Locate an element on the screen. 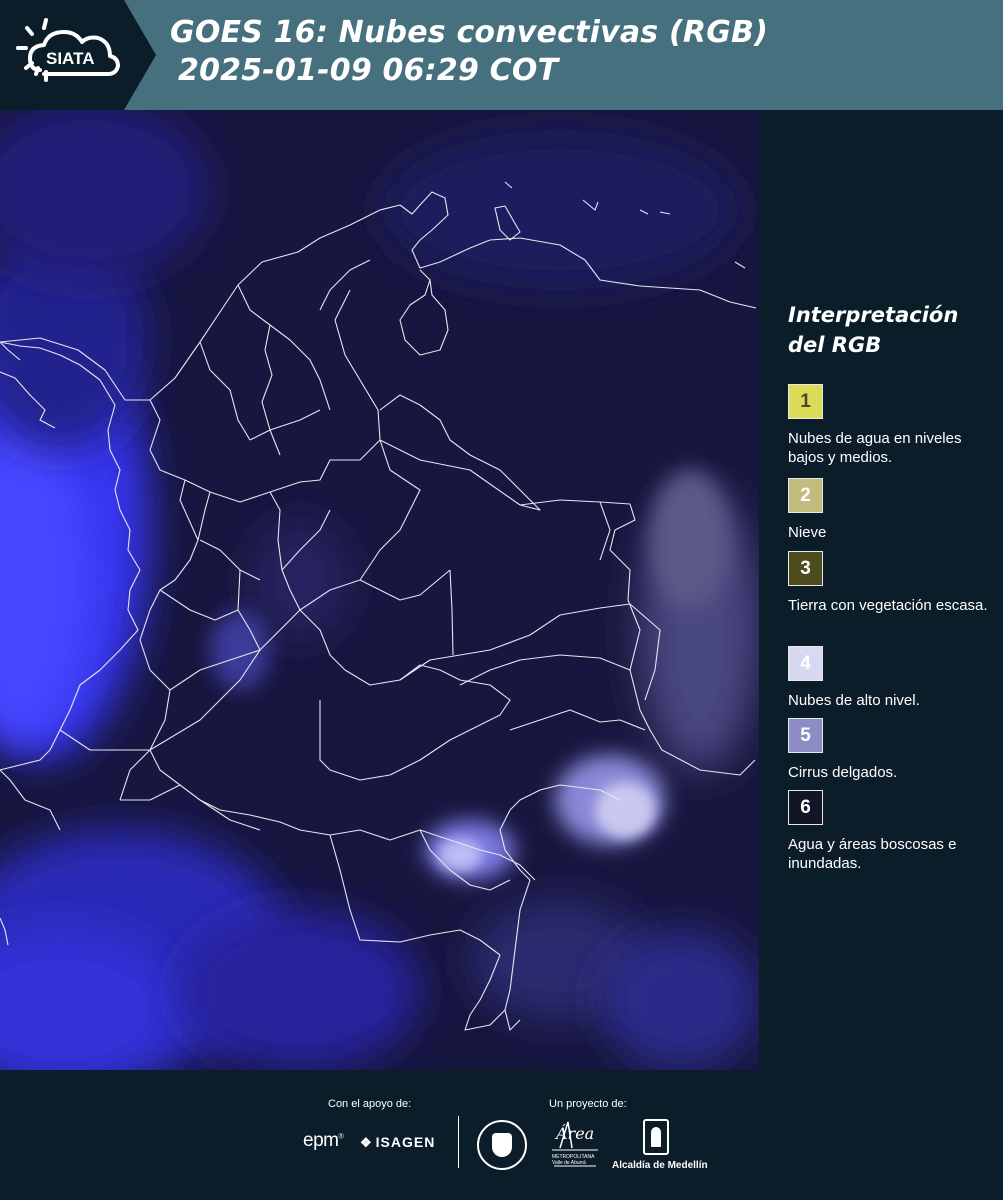  isagen-logo: ❖ ISAGEN is located at coordinates (397, 1142).